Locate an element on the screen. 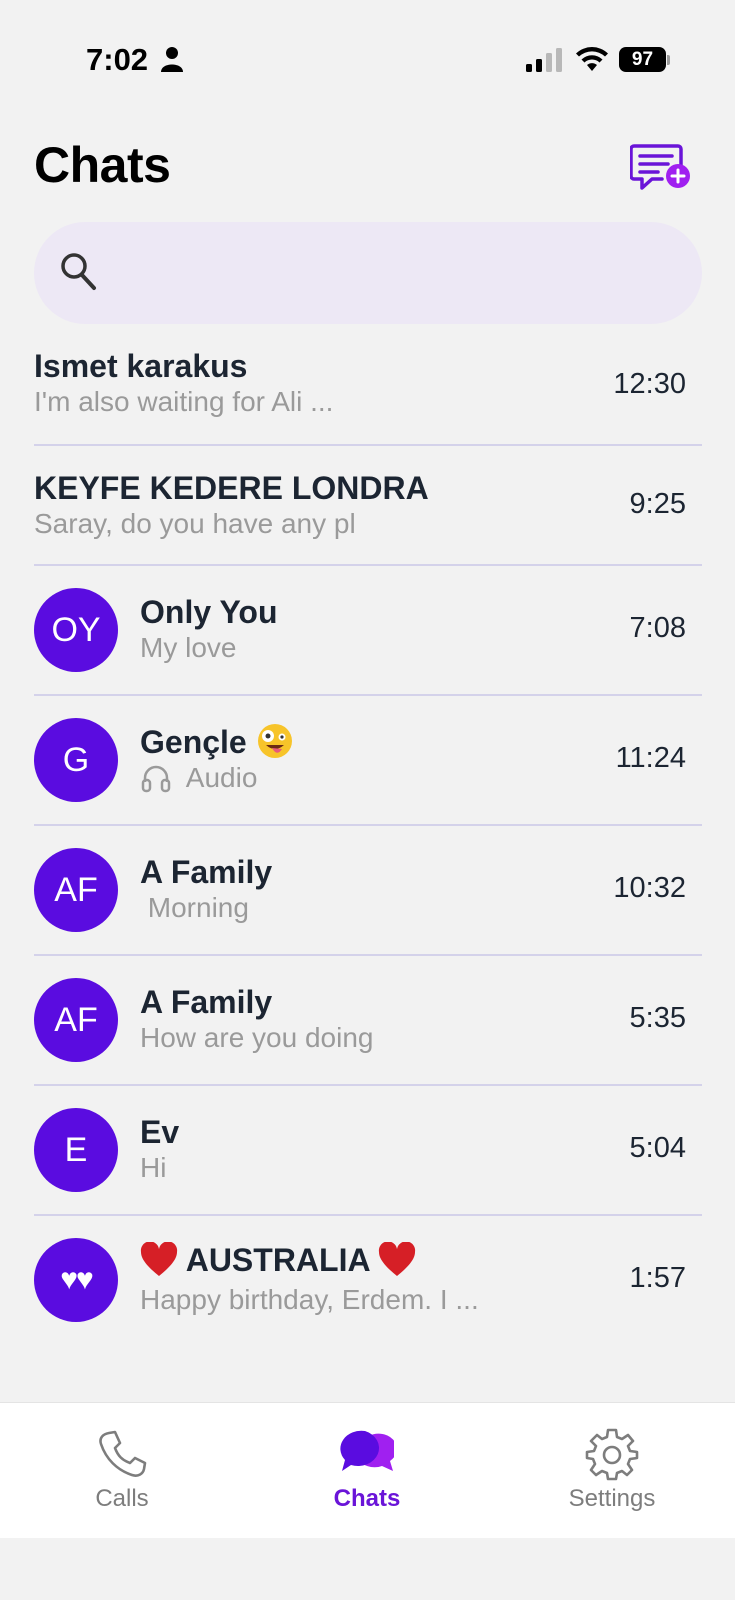 The image size is (735, 1600). status-time: 7:02 is located at coordinates (117, 59).